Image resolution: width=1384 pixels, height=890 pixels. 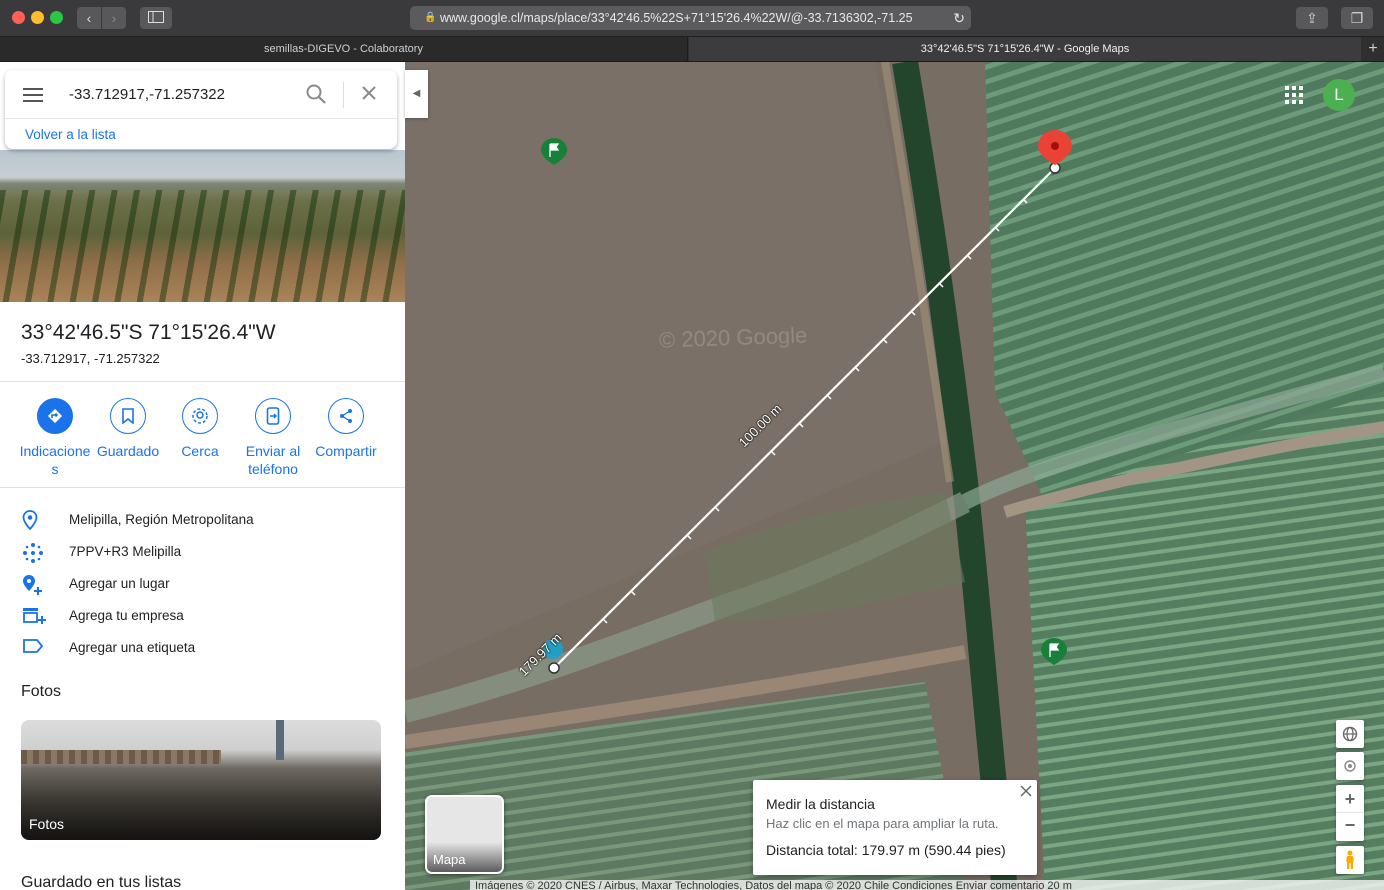 What do you see at coordinates (33, 584) in the screenshot?
I see `add-place-icon` at bounding box center [33, 584].